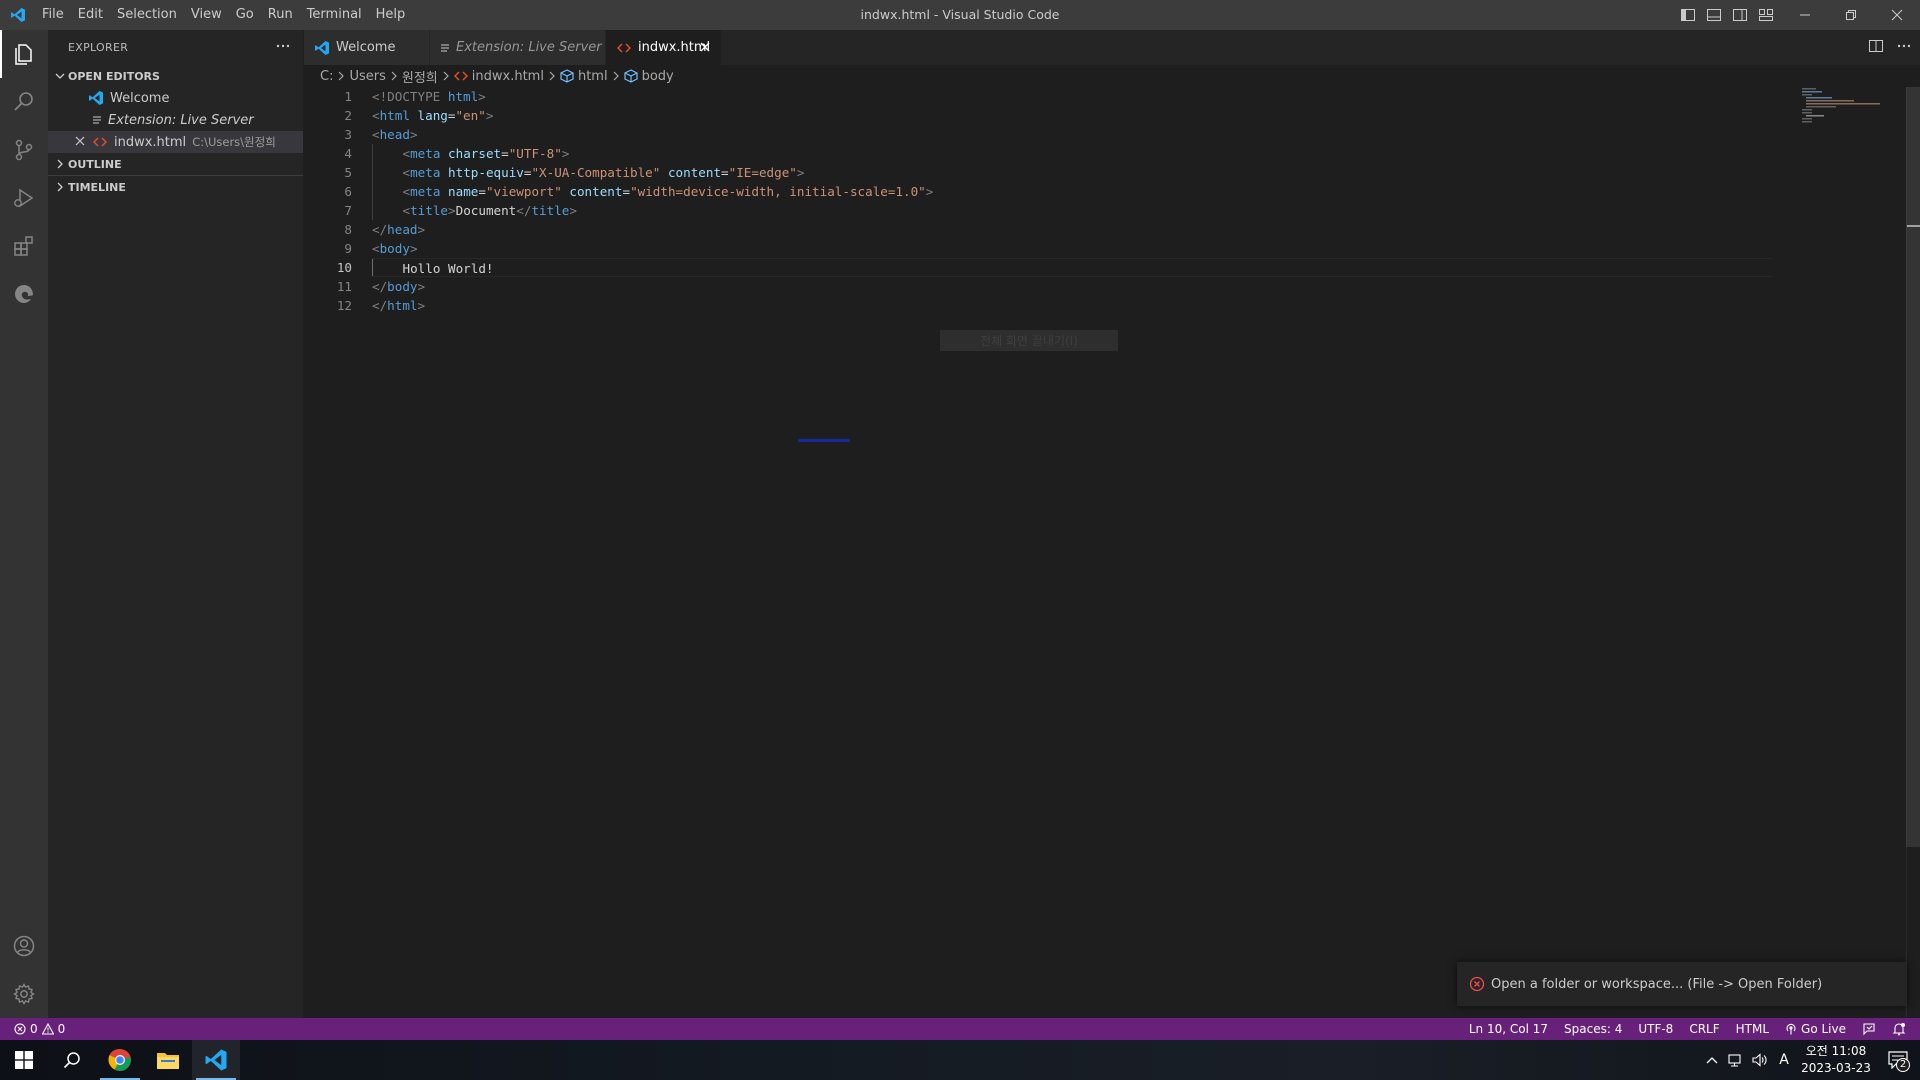 Image resolution: width=1920 pixels, height=1080 pixels. What do you see at coordinates (475, 153) in the screenshot?
I see `code-token: charset` at bounding box center [475, 153].